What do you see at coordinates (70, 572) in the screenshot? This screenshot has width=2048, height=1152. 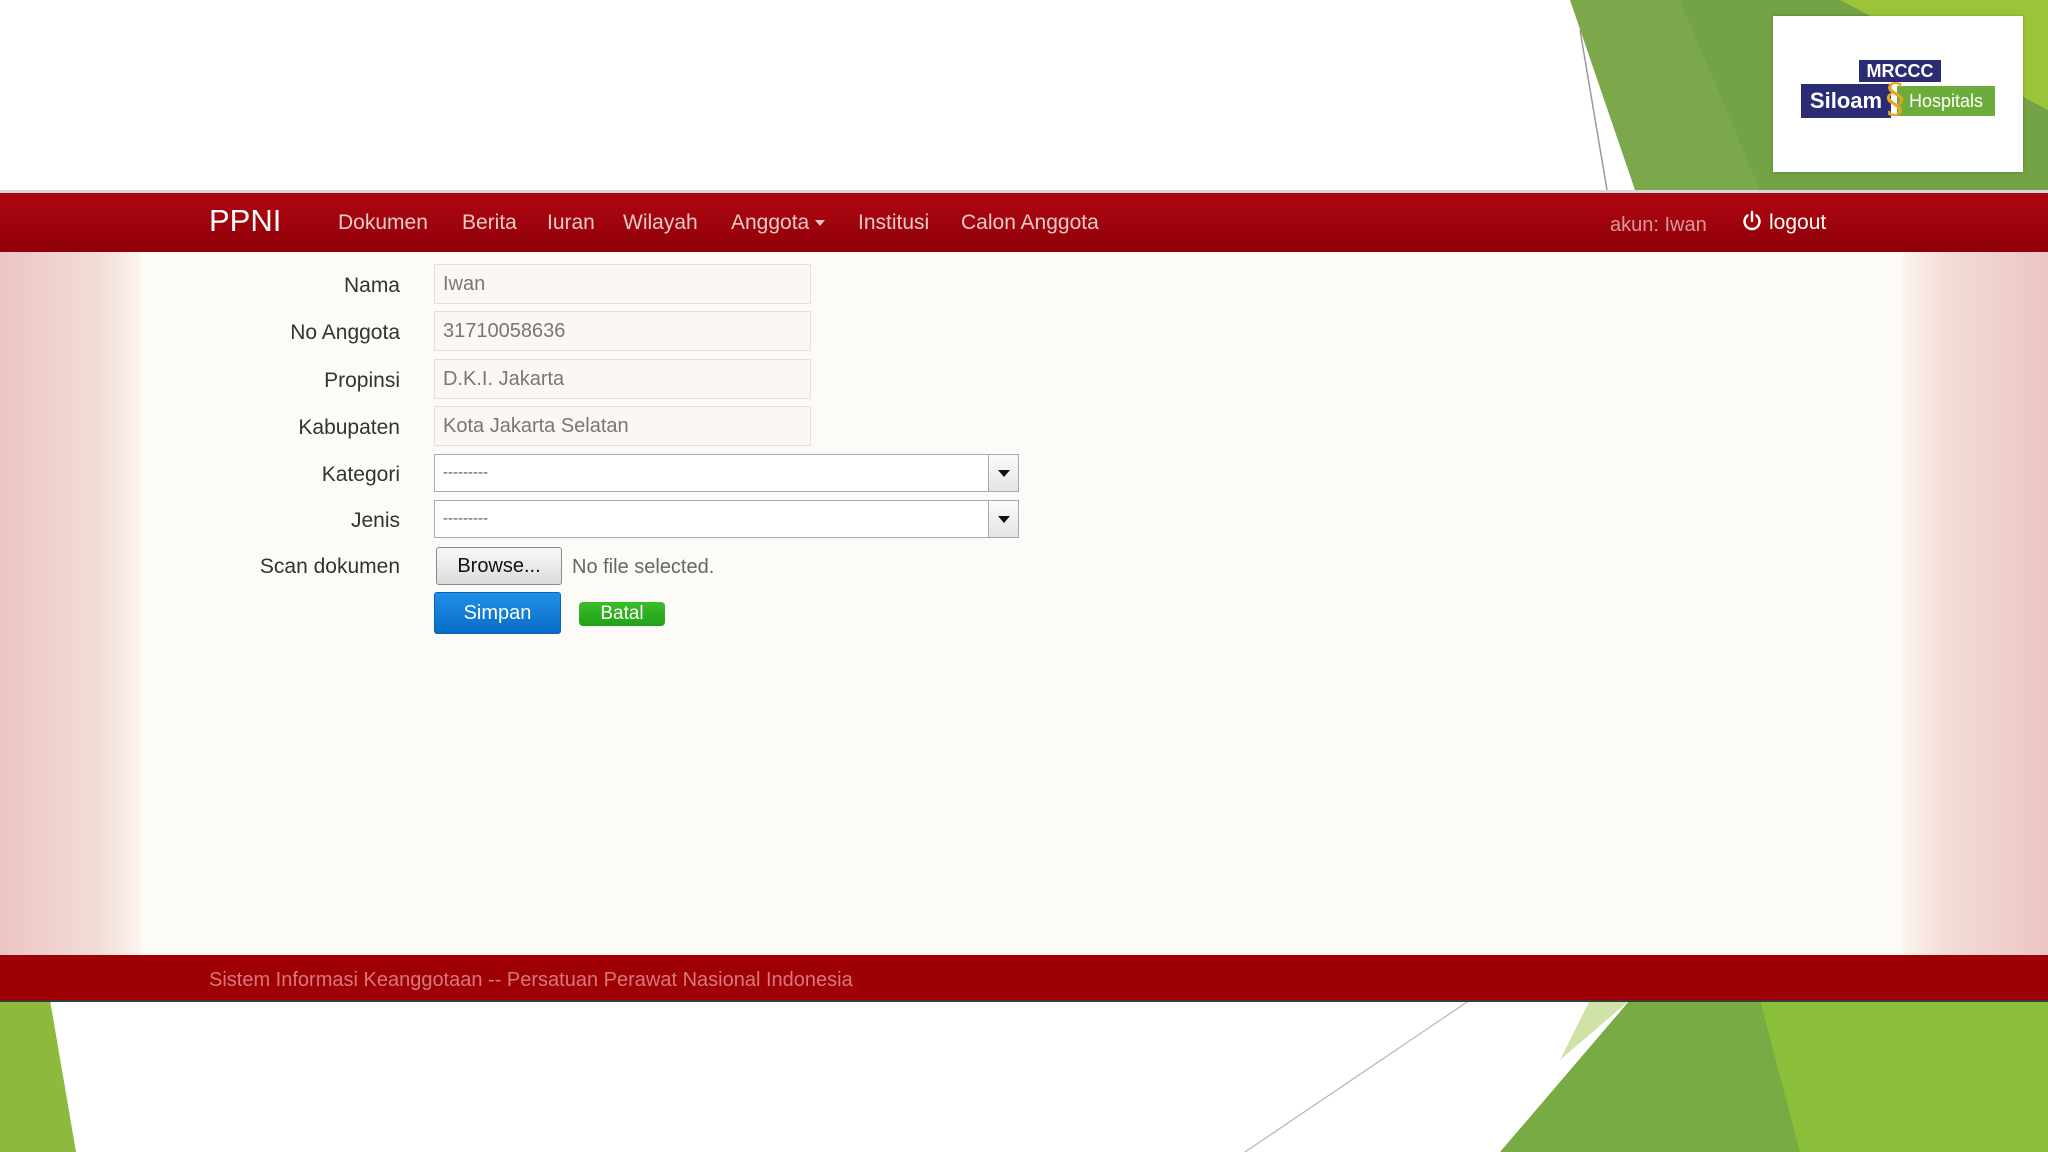 I see `left-gutter` at bounding box center [70, 572].